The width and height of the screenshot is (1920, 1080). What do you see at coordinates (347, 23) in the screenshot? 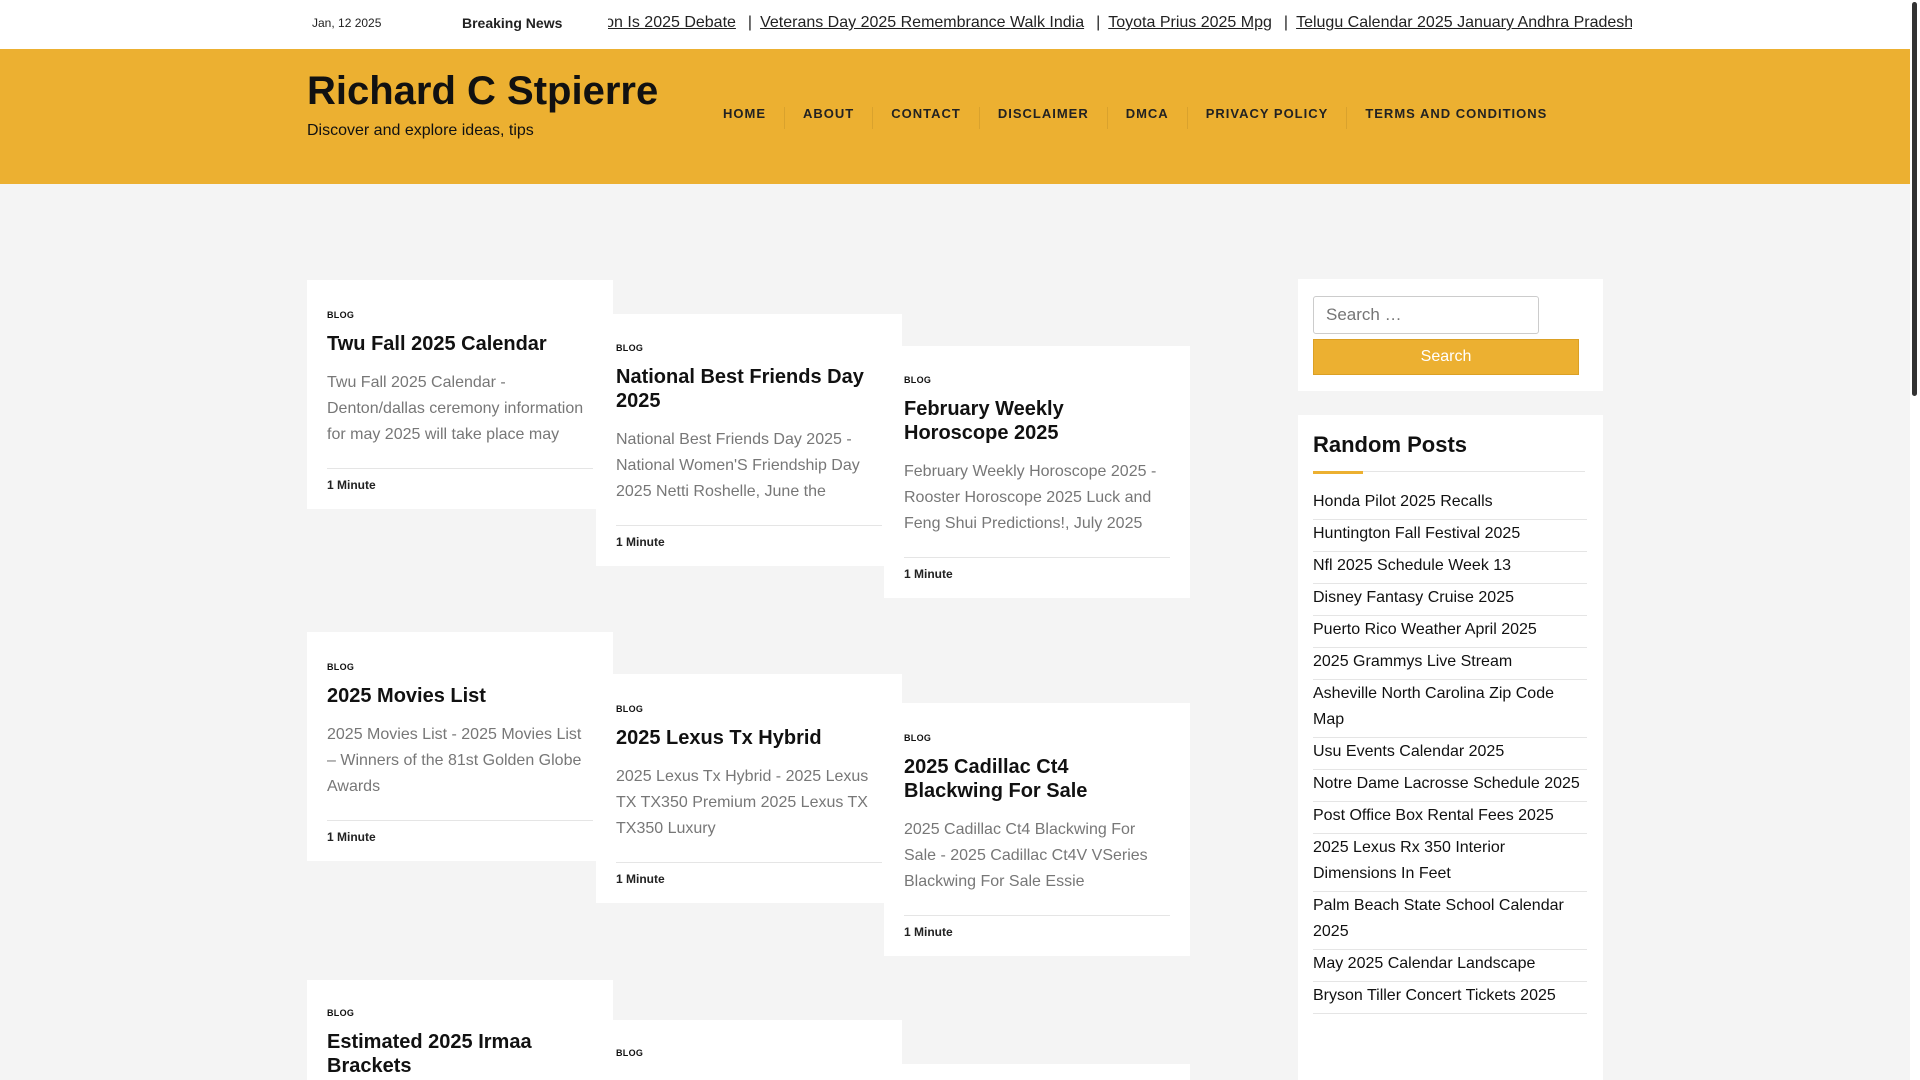
I see `current-date: Jan, 12 2025` at bounding box center [347, 23].